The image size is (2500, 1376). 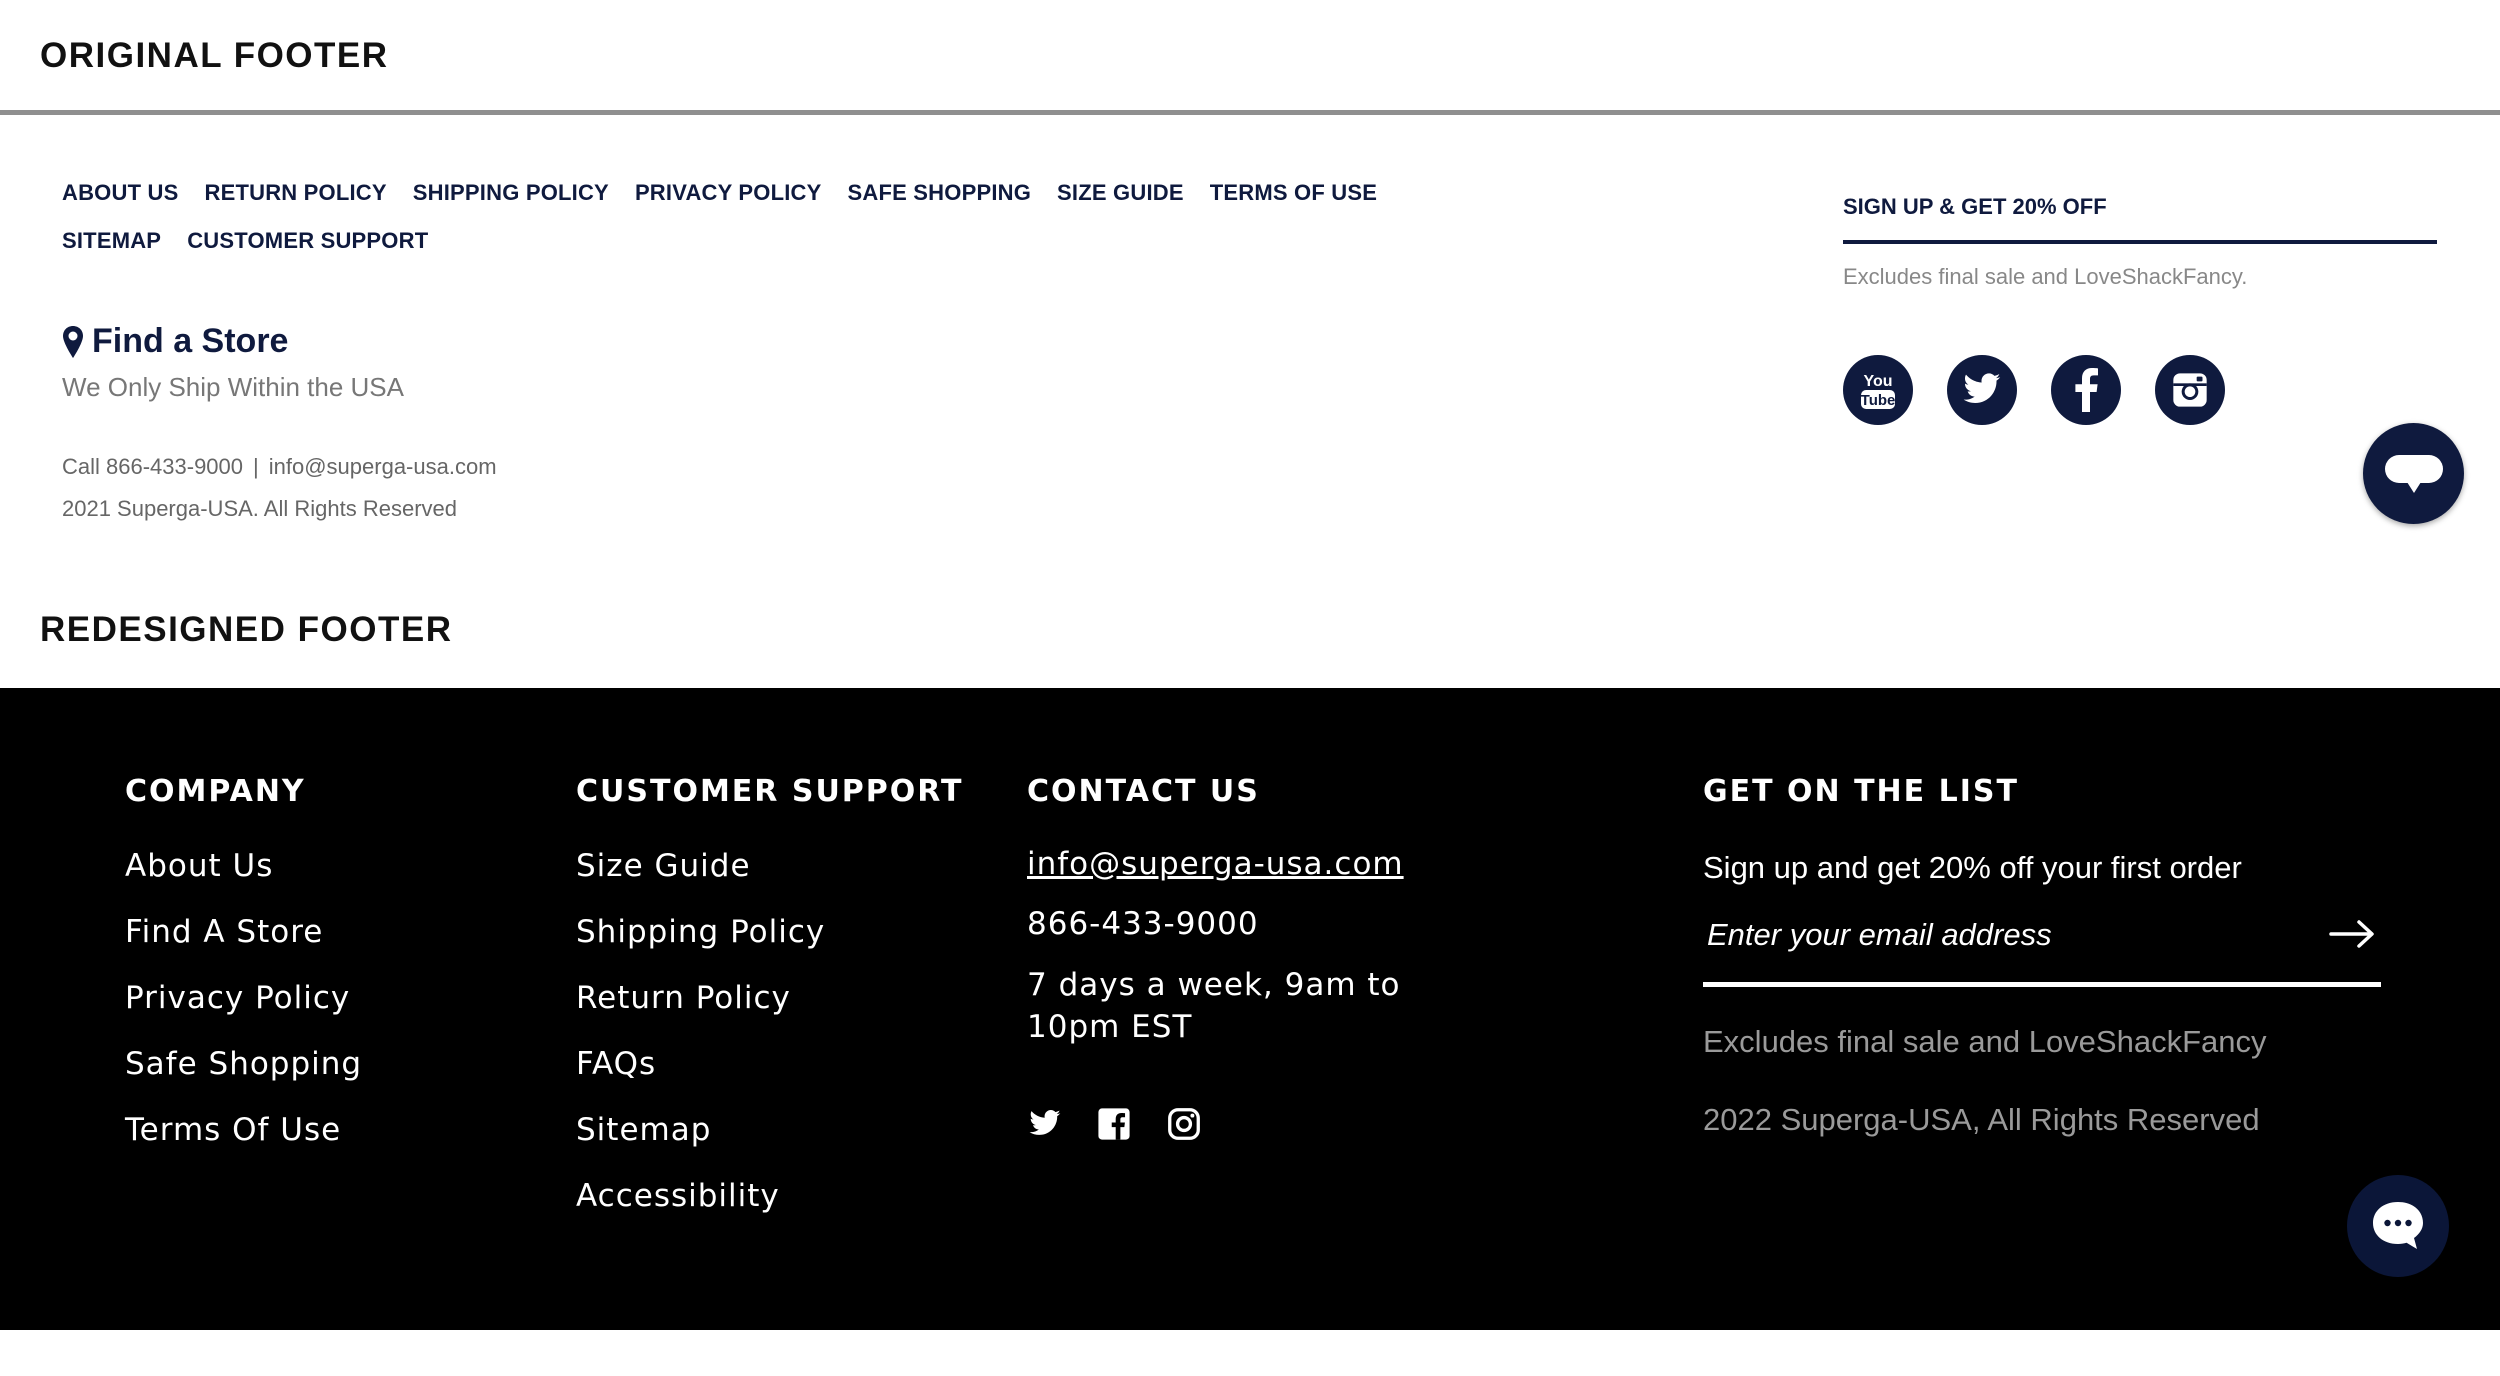 What do you see at coordinates (1878, 400) in the screenshot?
I see `youtube-tube-text: Tube` at bounding box center [1878, 400].